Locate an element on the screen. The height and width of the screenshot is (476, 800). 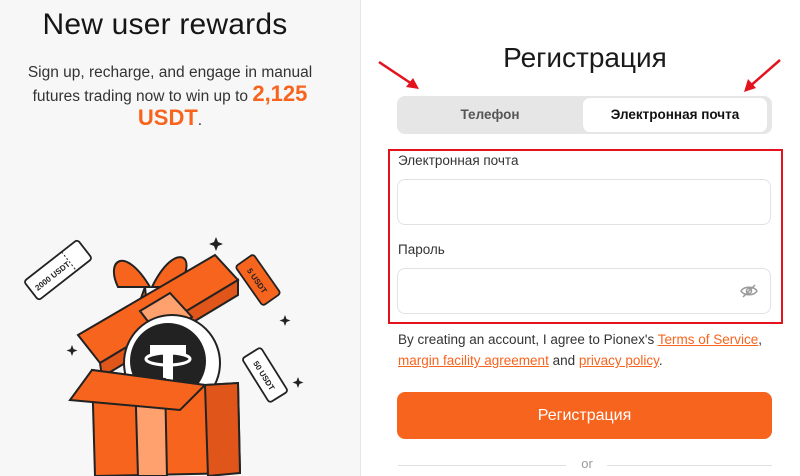
panel-divider is located at coordinates (360, 238).